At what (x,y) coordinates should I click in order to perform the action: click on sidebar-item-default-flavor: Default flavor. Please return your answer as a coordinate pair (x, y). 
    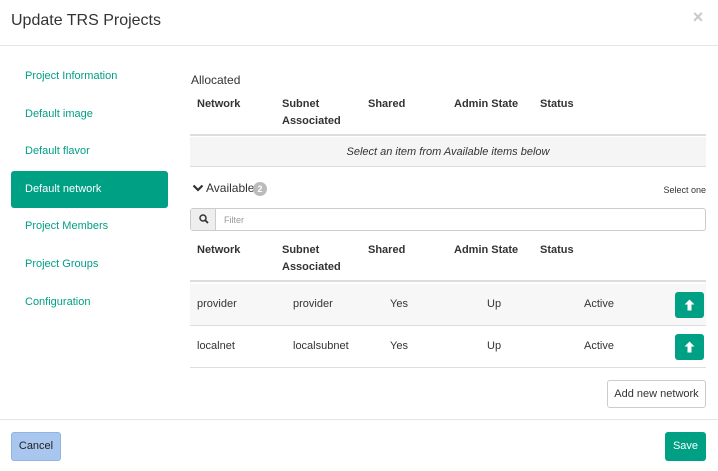
    Looking at the image, I should click on (89, 152).